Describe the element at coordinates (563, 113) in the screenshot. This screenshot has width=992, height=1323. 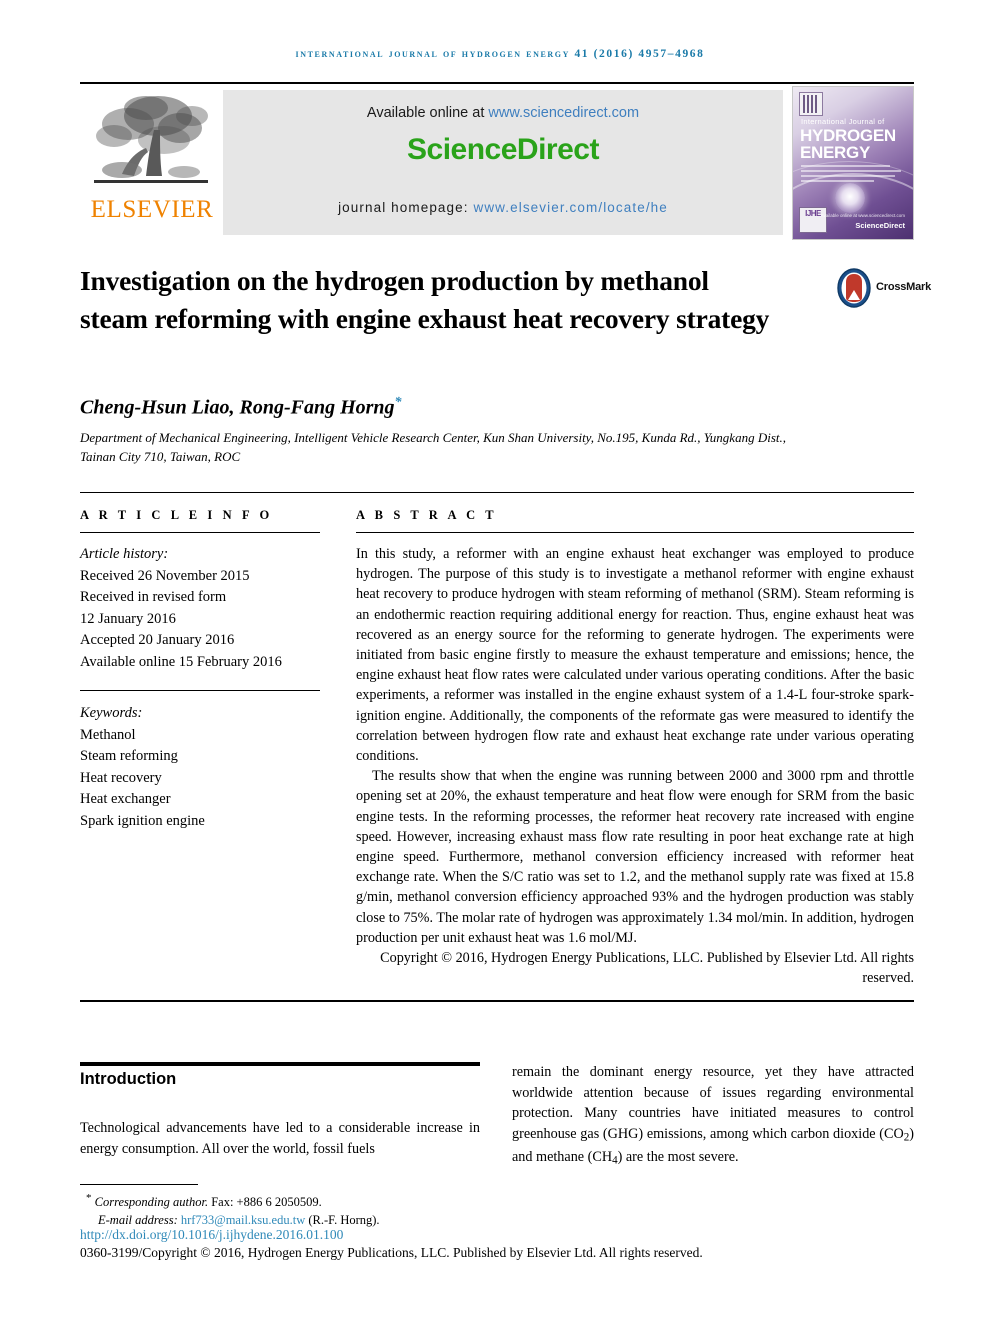
I see `sciencedirect-url-link: www.sciencedirect.com` at that location.